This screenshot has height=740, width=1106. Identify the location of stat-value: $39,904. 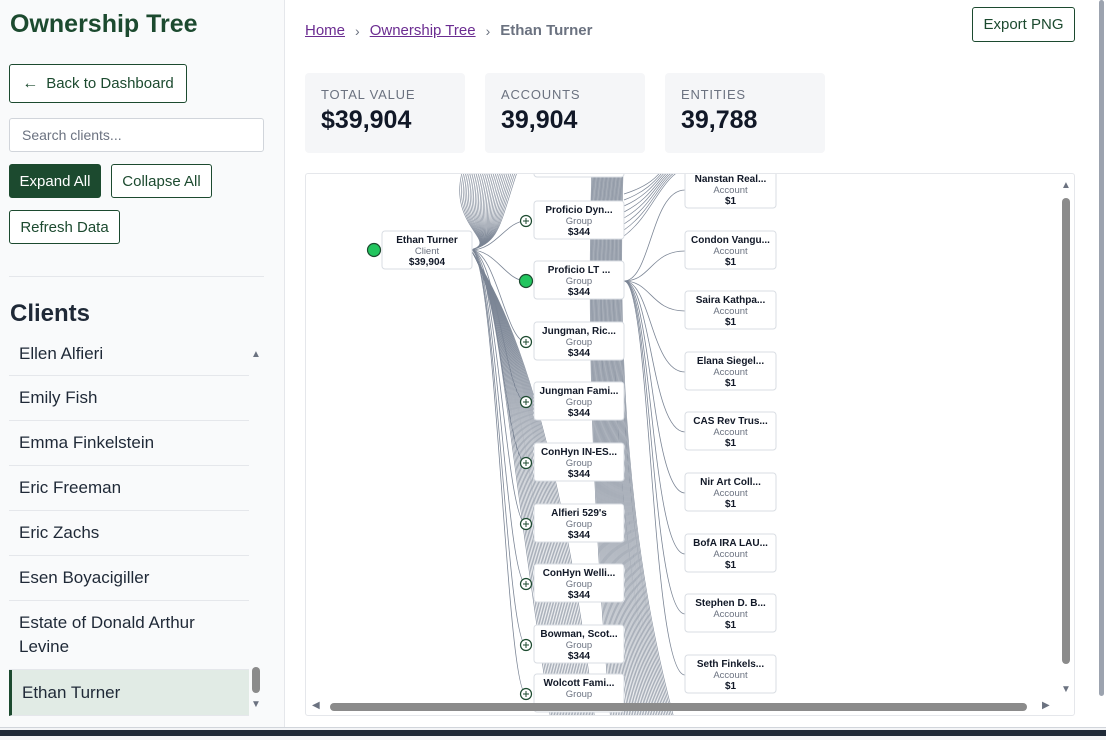
(366, 120).